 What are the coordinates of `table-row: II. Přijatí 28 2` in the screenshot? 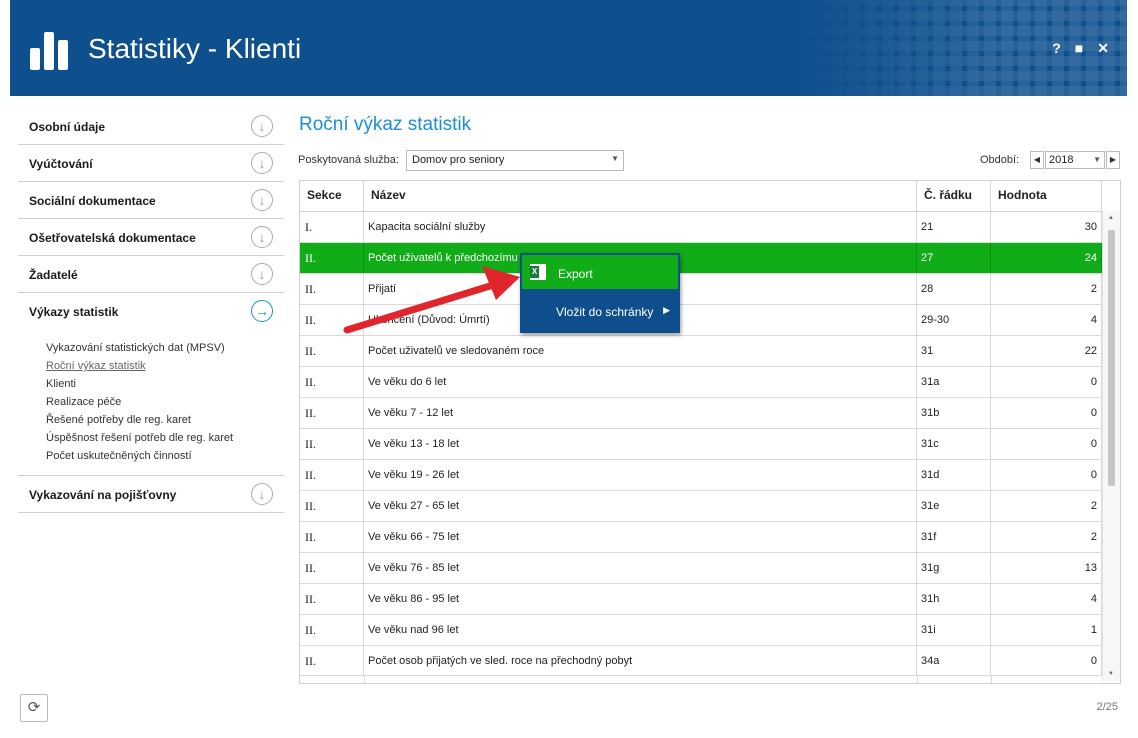 It's located at (701, 289).